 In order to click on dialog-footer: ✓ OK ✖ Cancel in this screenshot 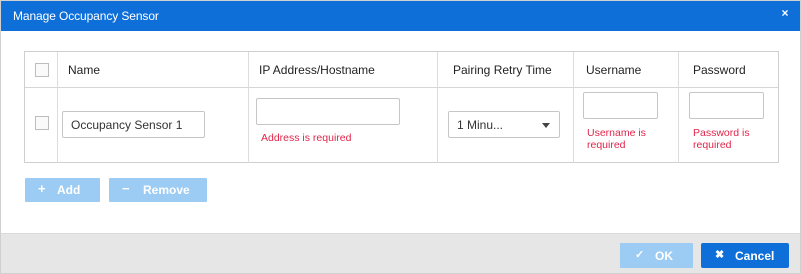, I will do `click(400, 253)`.